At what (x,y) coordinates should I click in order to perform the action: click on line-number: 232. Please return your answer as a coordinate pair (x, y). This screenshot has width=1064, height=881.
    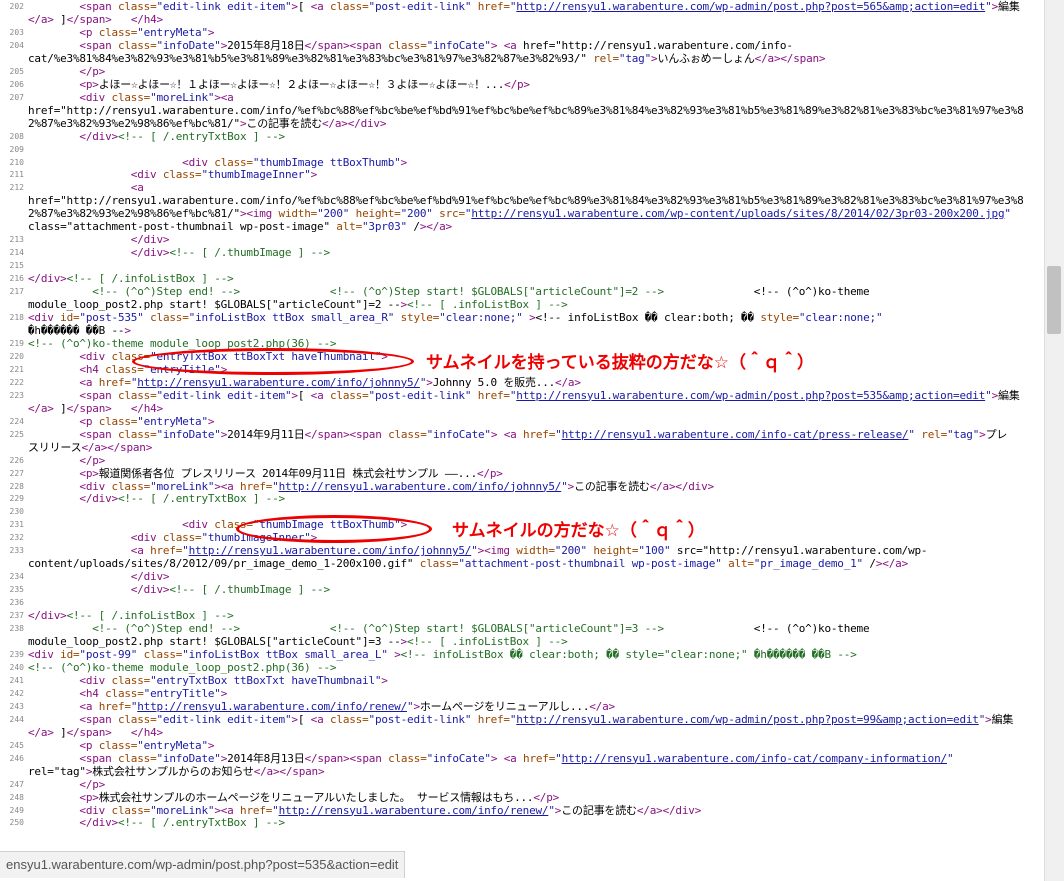
    Looking at the image, I should click on (16, 538).